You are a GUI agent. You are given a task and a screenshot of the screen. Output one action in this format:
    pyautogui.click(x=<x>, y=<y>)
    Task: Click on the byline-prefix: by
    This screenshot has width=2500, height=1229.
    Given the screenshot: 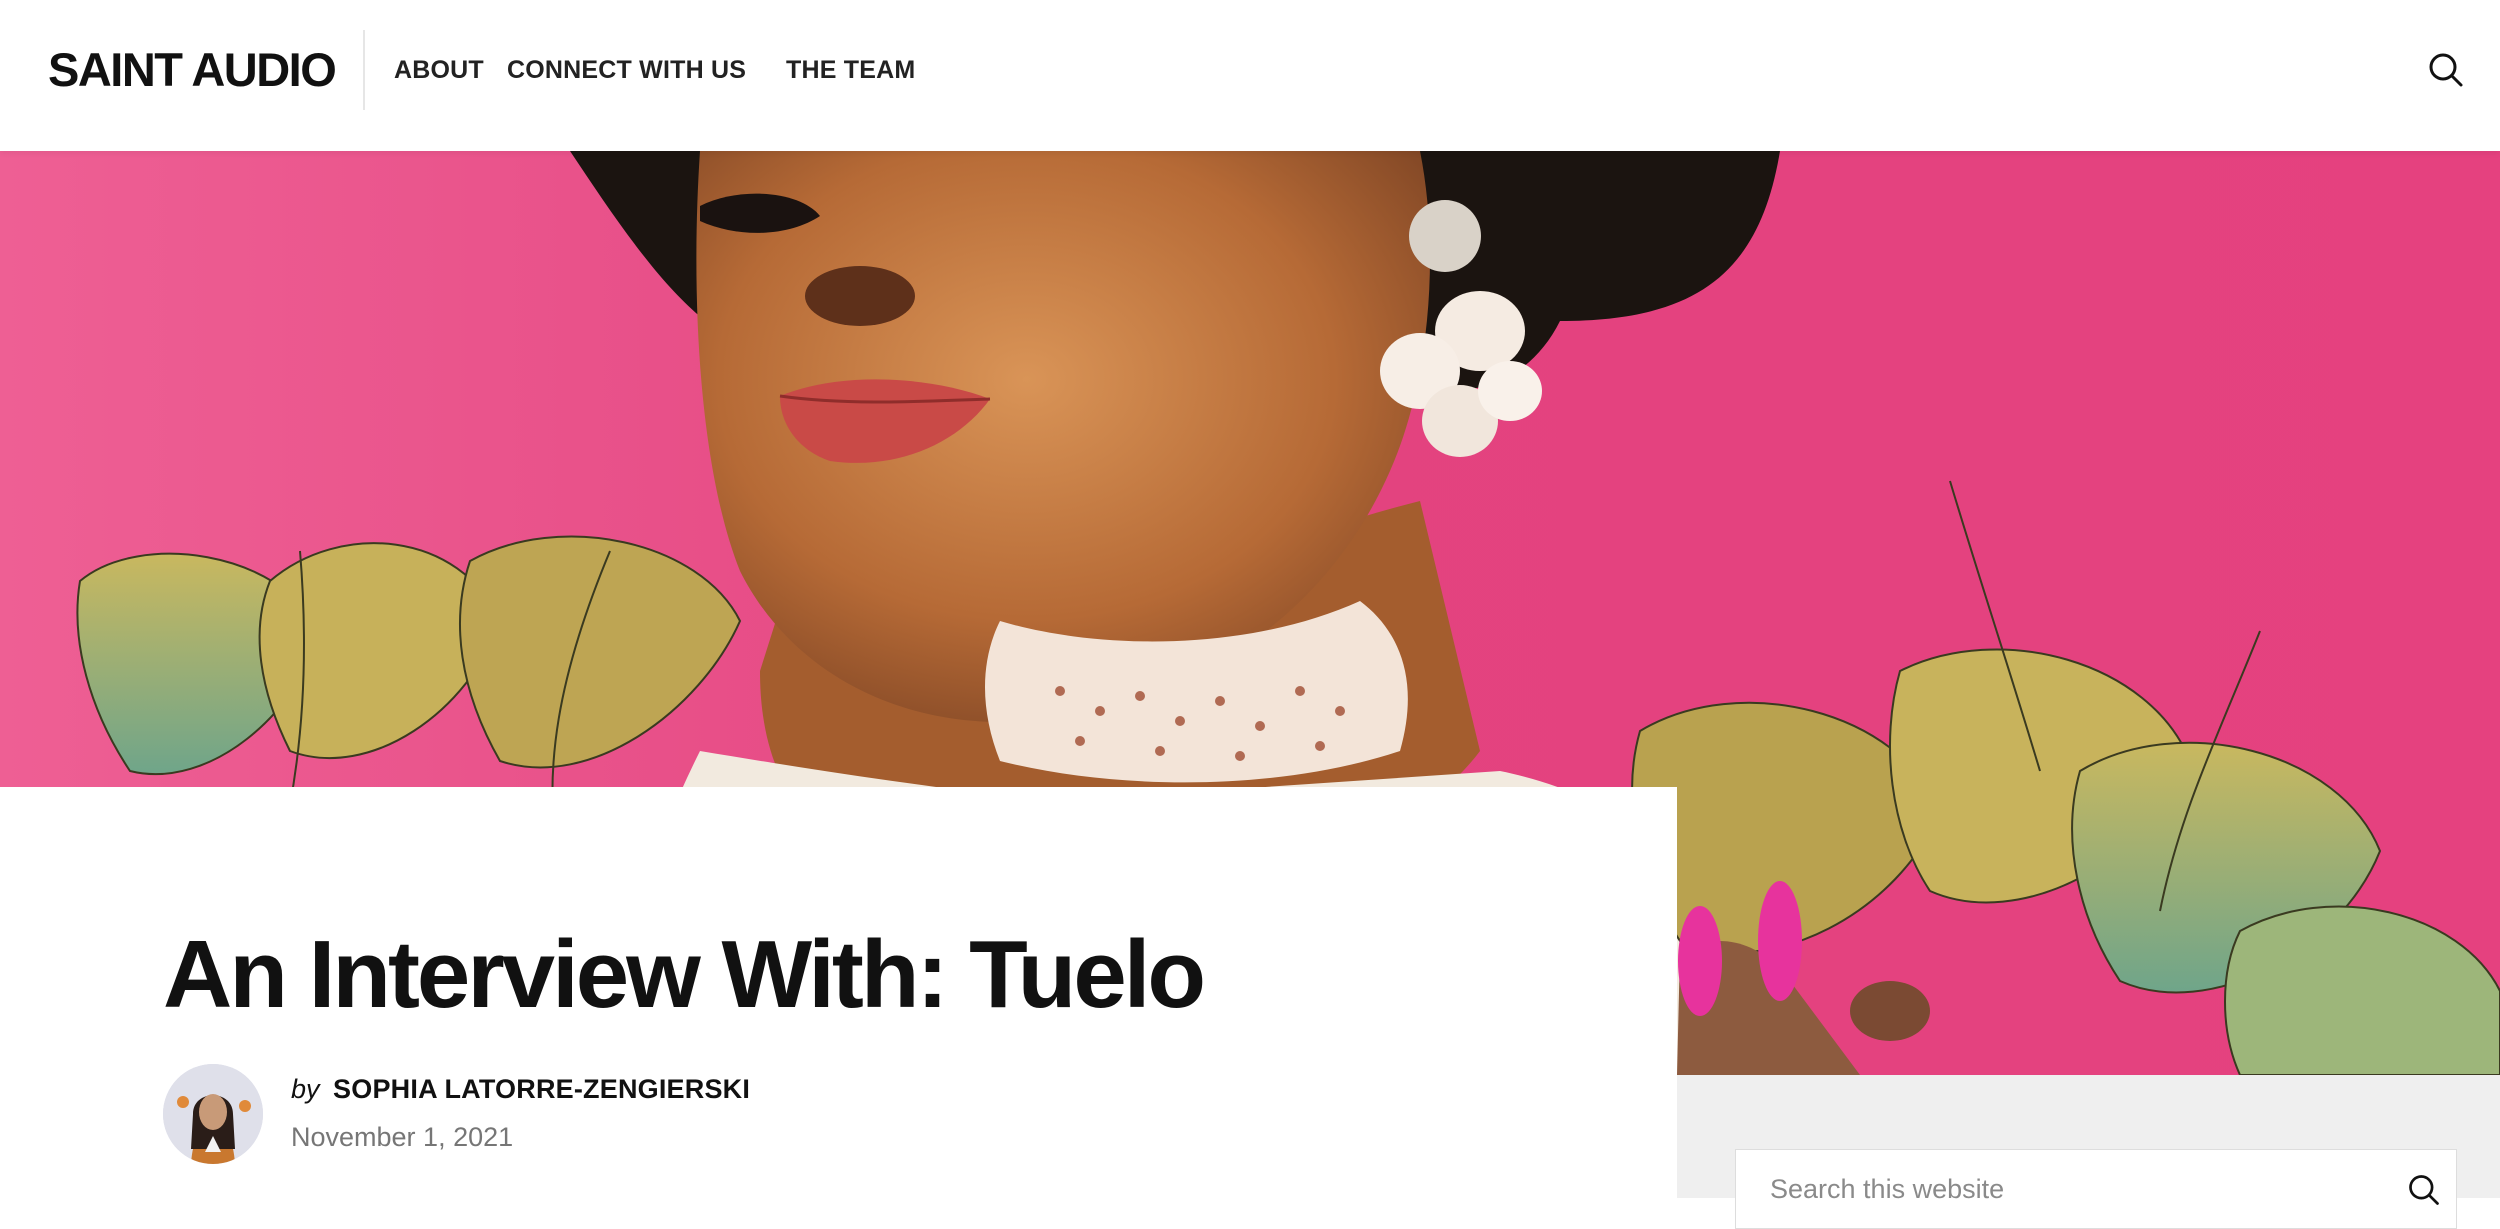 What is the action you would take?
    pyautogui.click(x=305, y=1089)
    